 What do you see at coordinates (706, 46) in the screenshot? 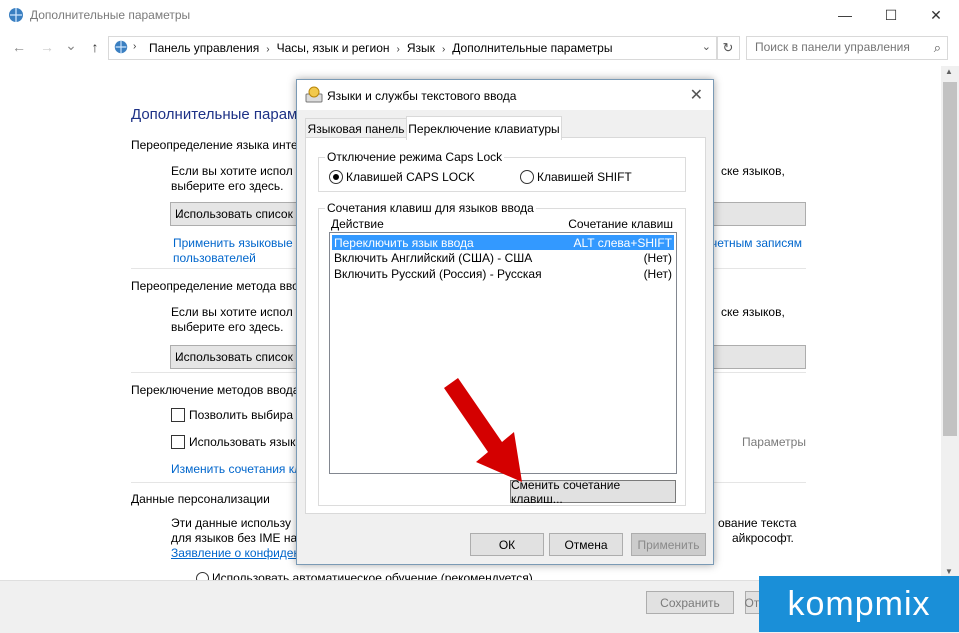
I see `address-dropdown-icon: ⌄` at bounding box center [706, 46].